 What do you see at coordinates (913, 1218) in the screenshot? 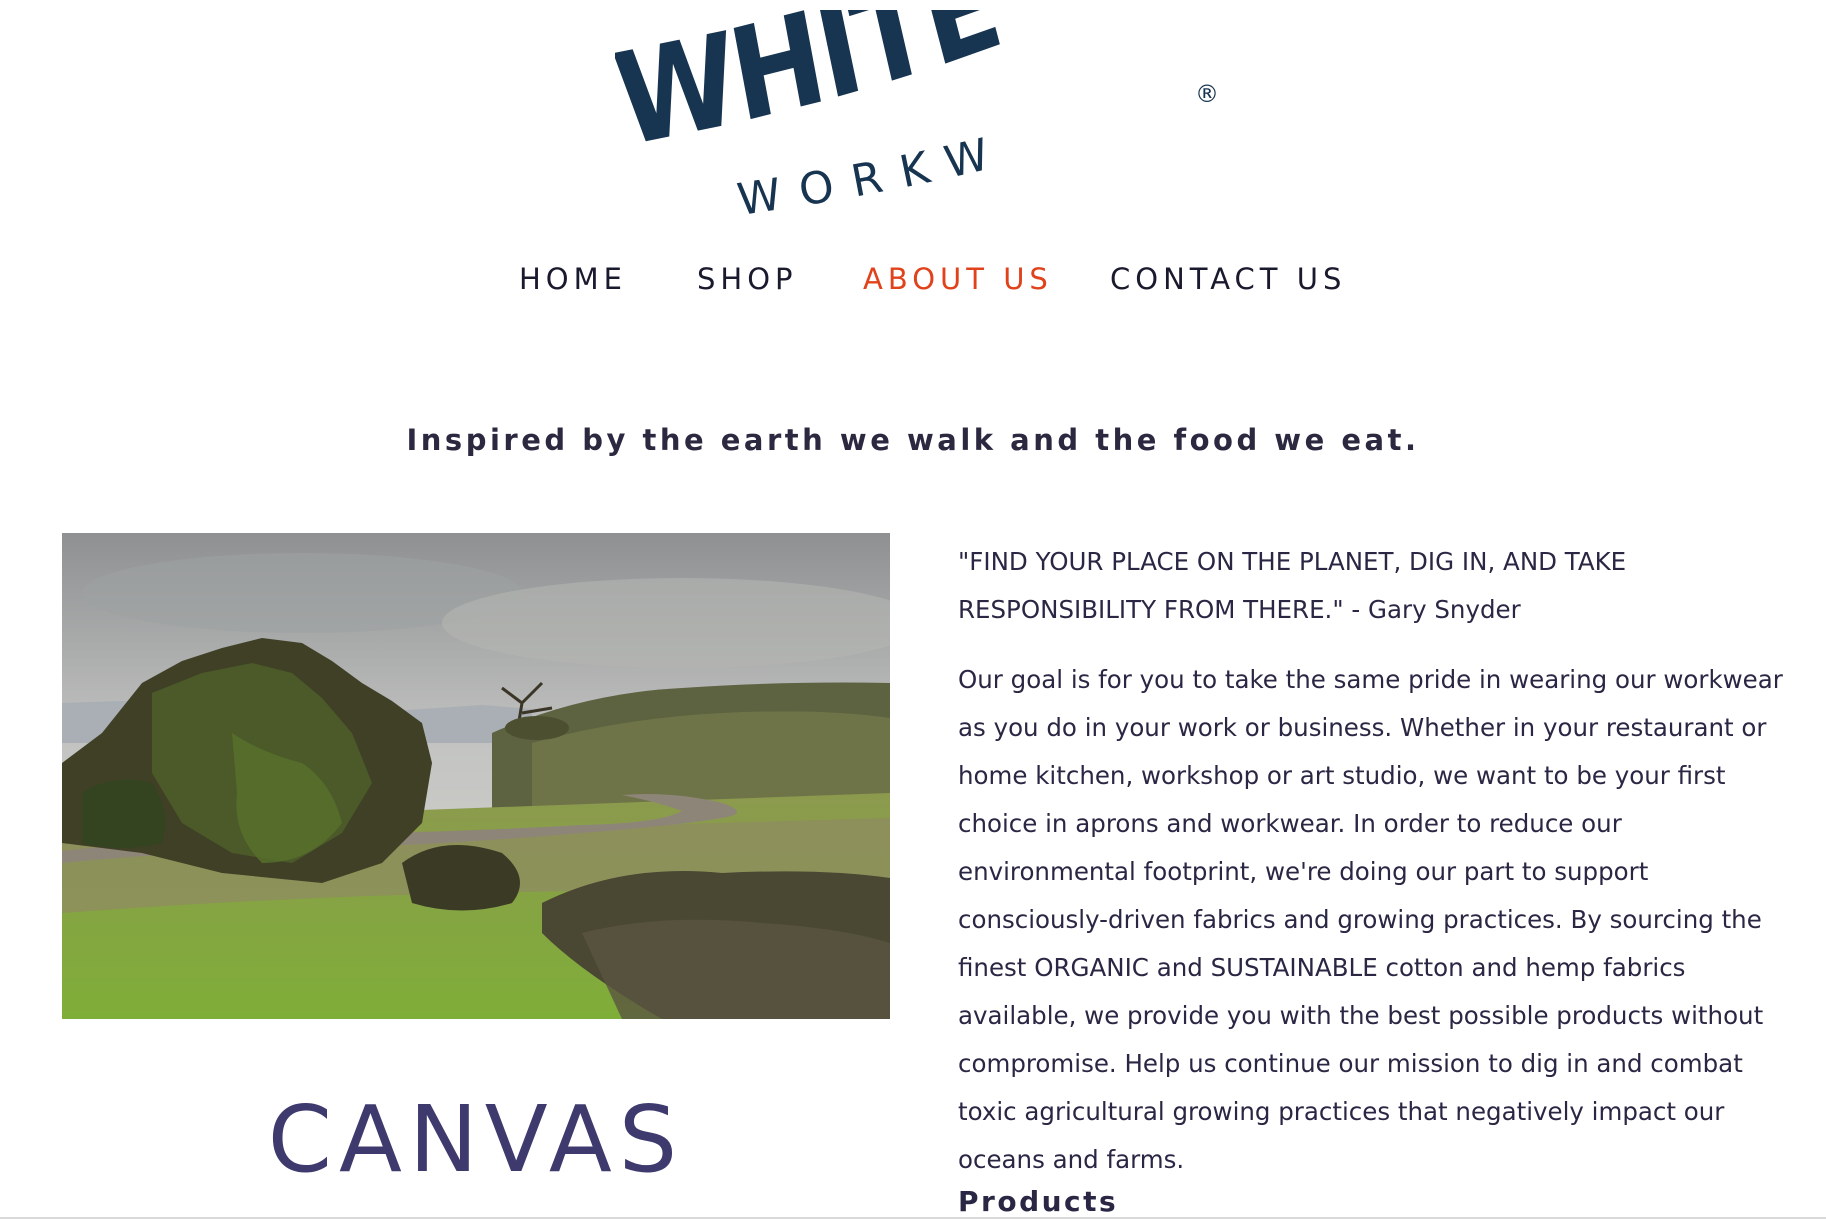
I see `divider` at bounding box center [913, 1218].